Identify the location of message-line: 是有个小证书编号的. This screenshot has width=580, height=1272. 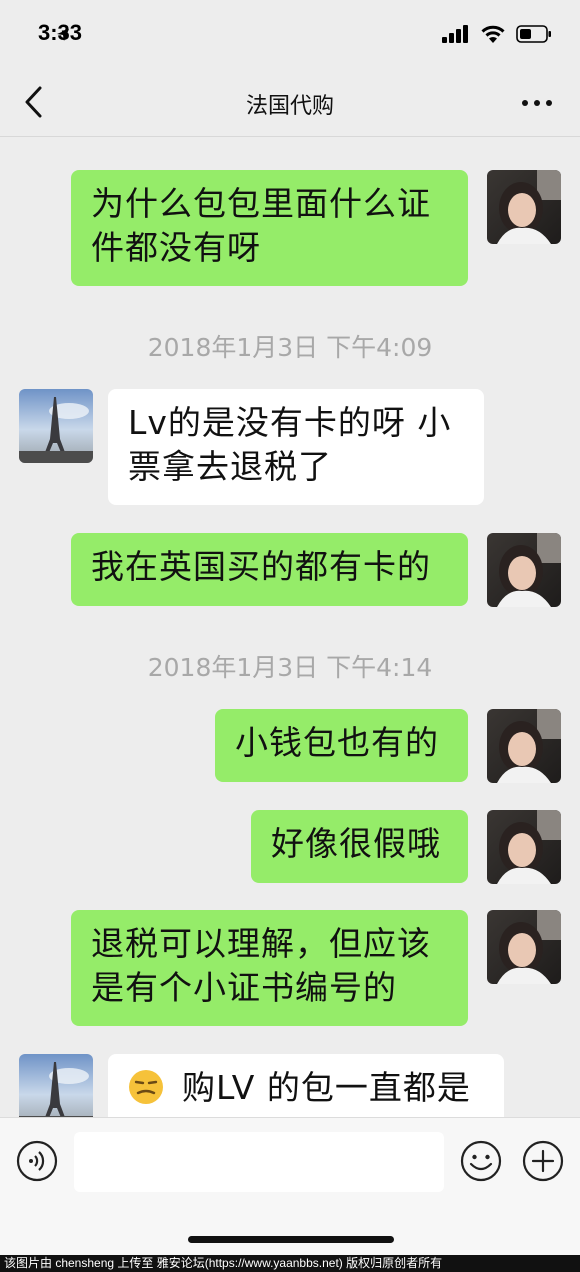
(244, 987).